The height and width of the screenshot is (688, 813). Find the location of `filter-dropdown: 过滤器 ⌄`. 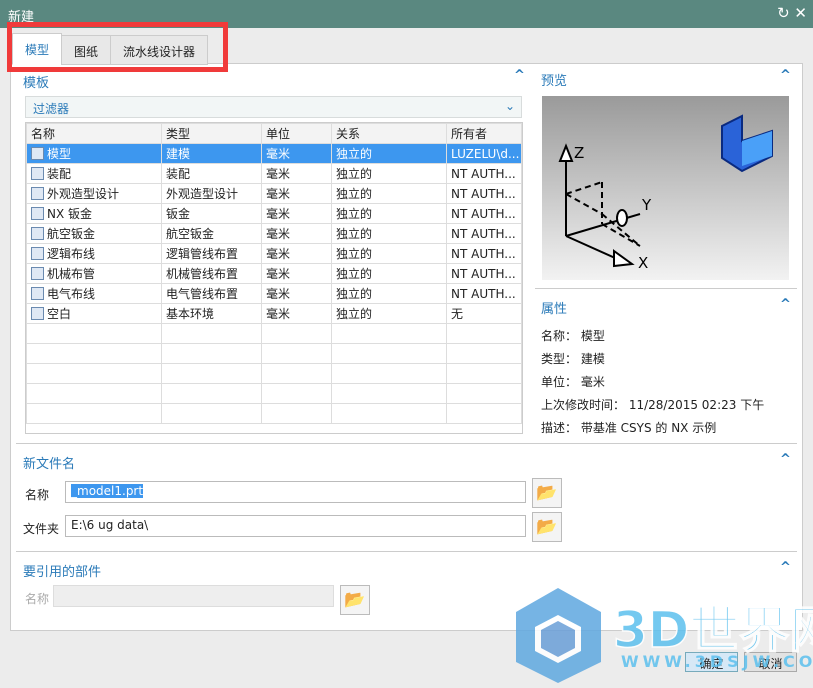

filter-dropdown: 过滤器 ⌄ is located at coordinates (273, 107).